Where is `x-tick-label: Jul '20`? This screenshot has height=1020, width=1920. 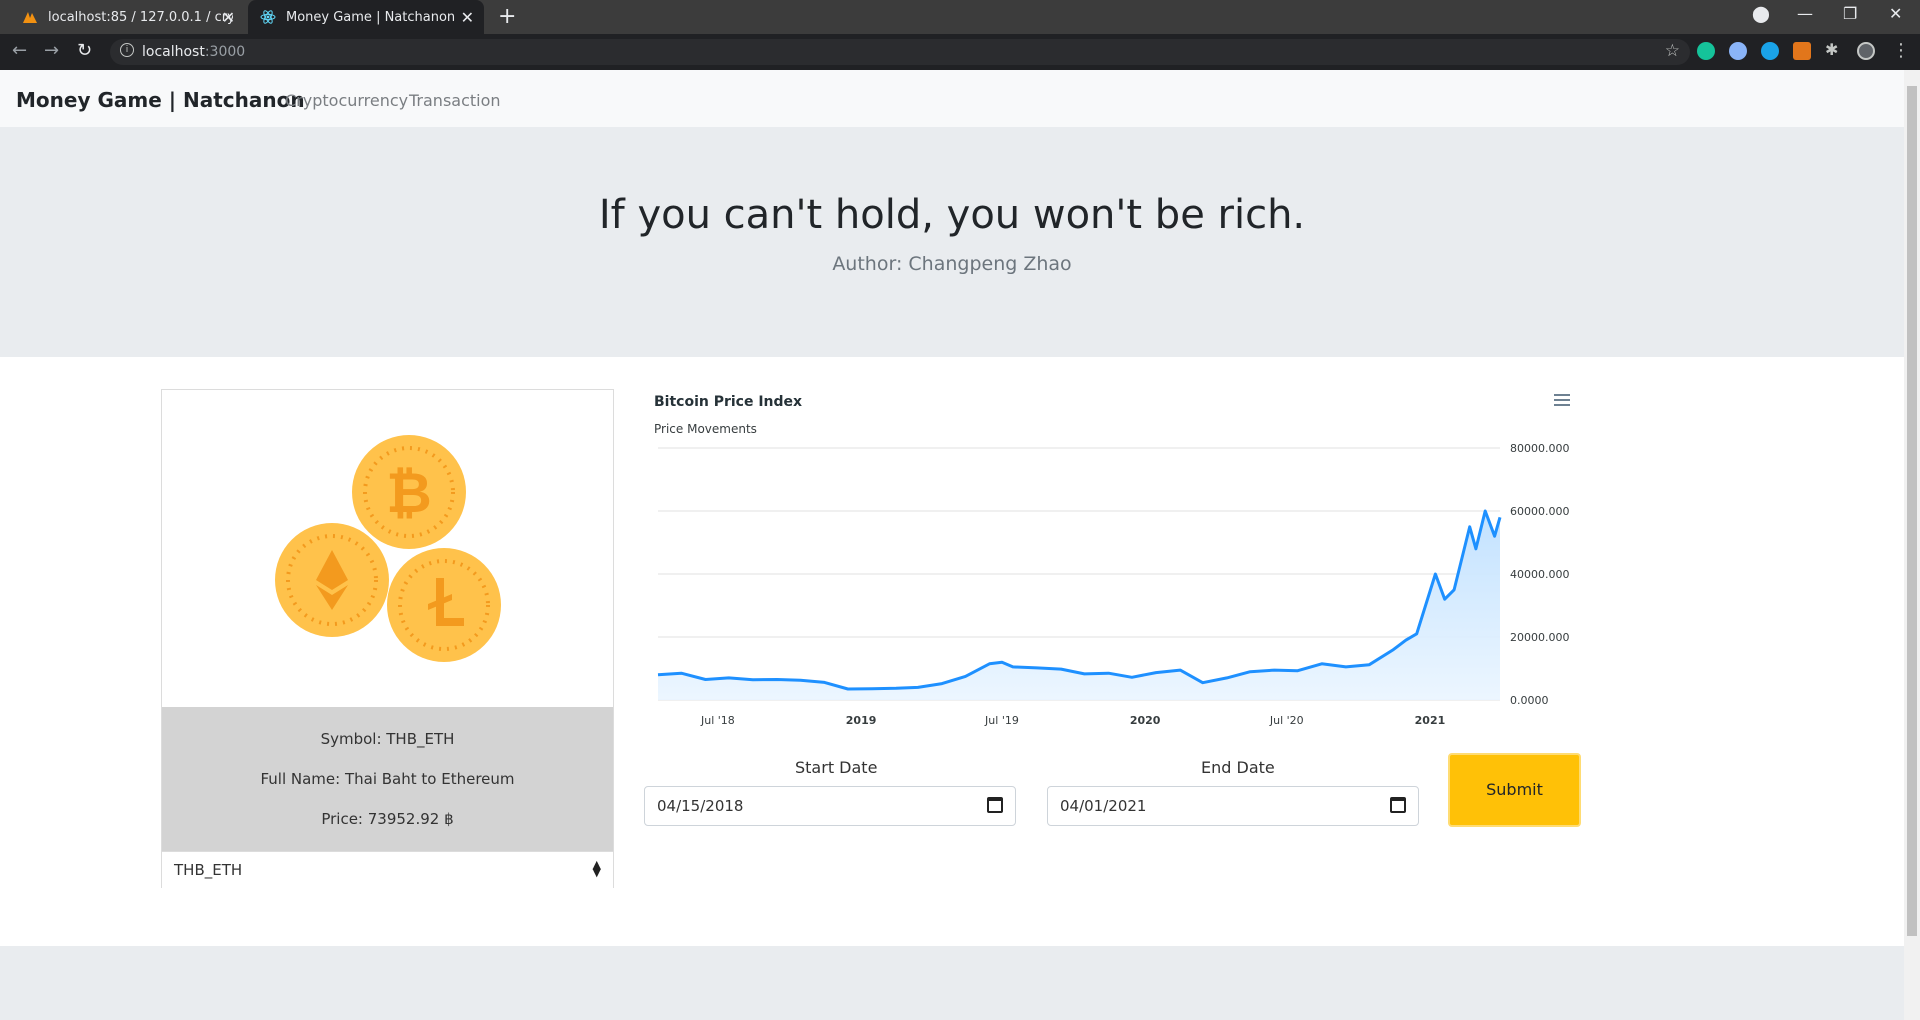
x-tick-label: Jul '20 is located at coordinates (1286, 720).